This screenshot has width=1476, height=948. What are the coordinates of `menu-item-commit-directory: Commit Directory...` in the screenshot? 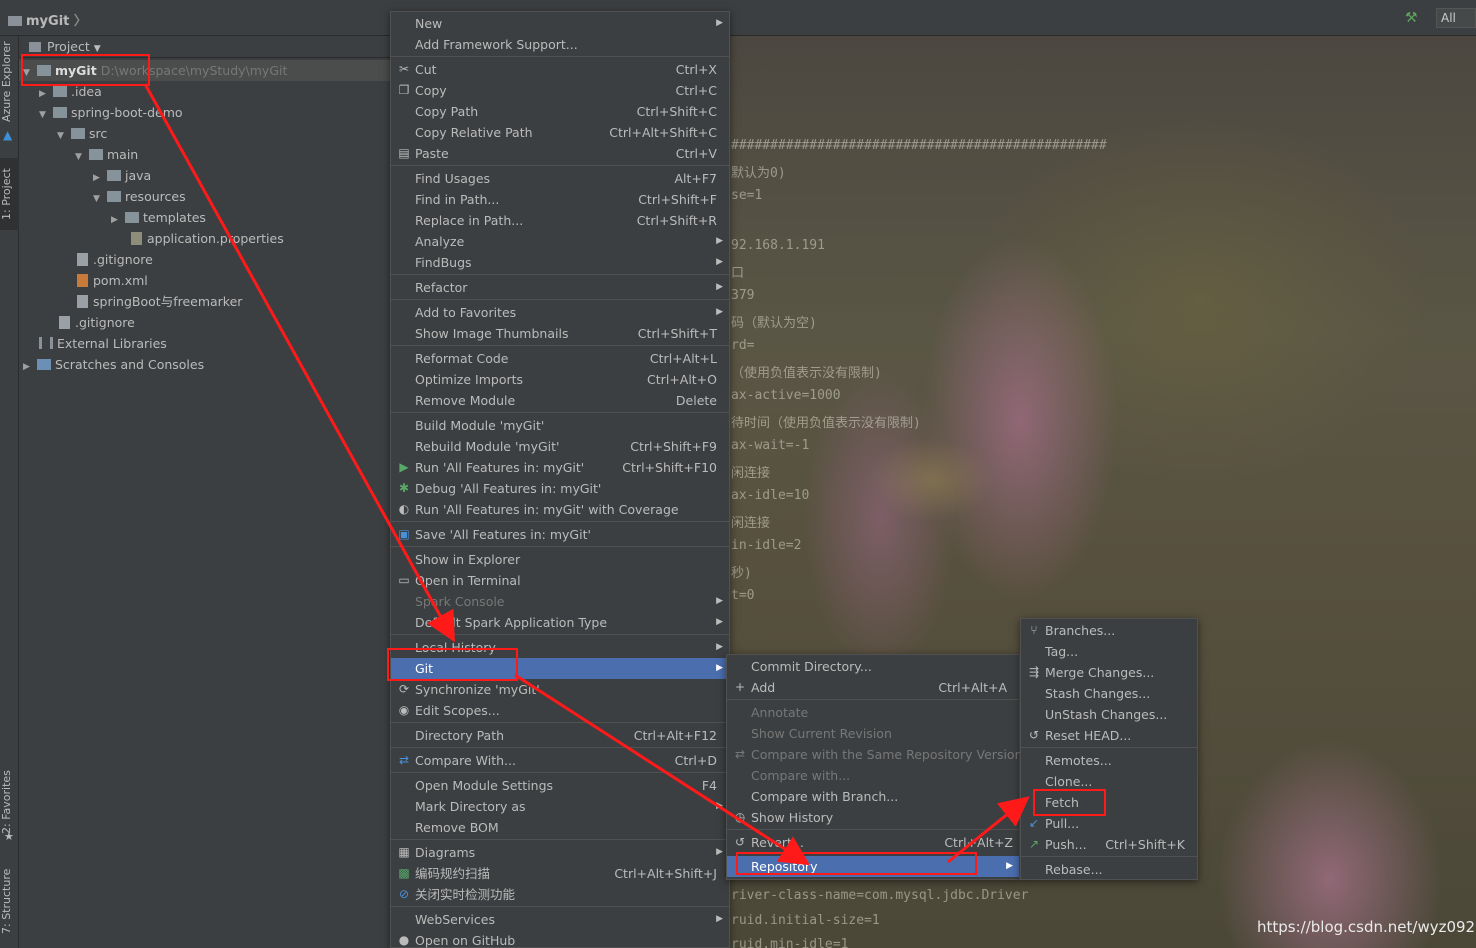 It's located at (873, 666).